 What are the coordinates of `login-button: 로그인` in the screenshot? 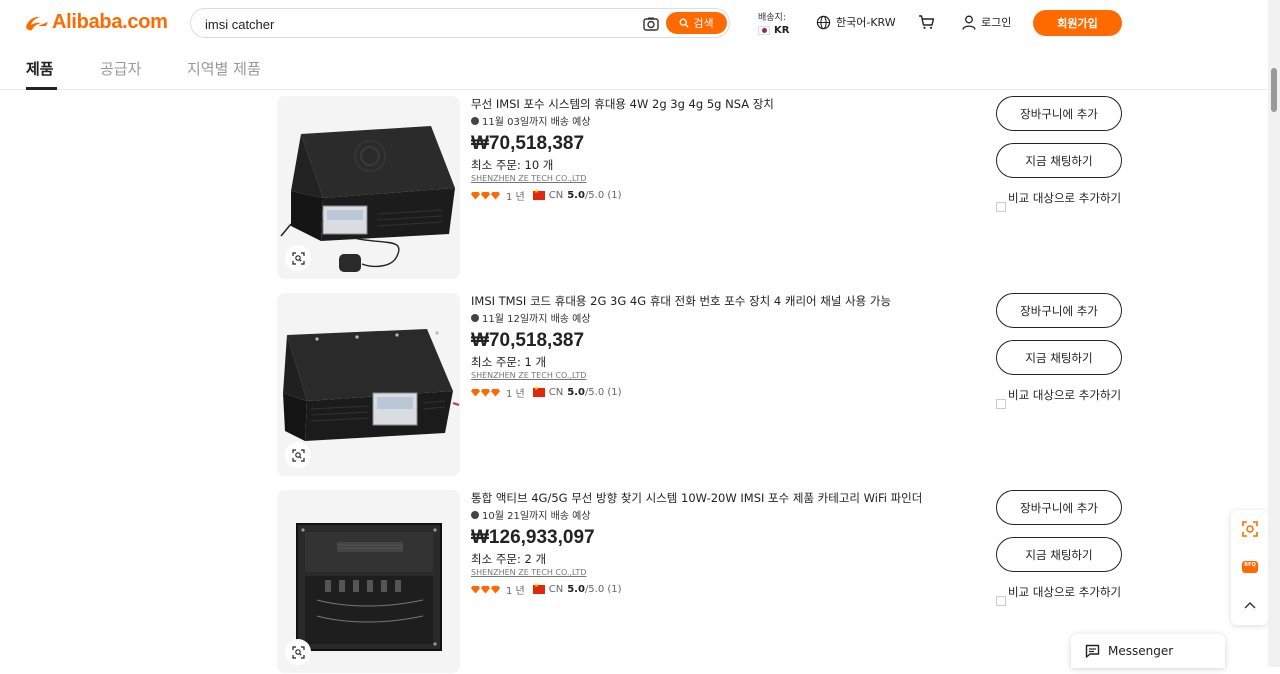 It's located at (986, 22).